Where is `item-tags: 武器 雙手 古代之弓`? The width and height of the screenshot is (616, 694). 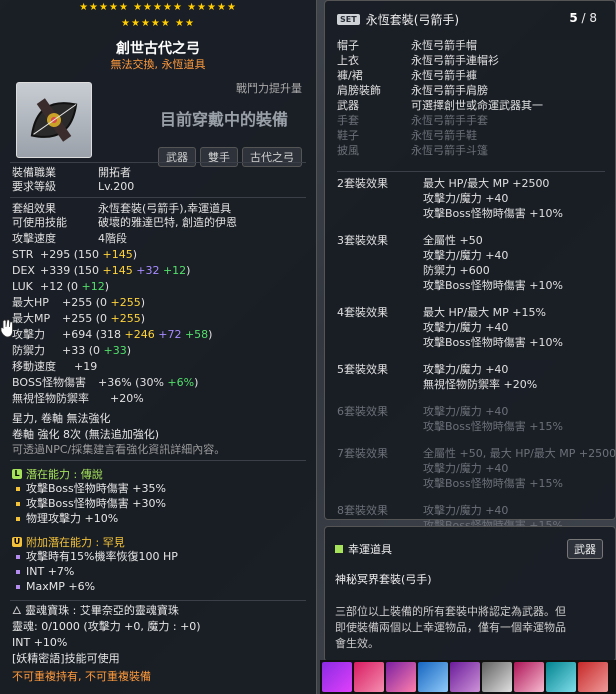
item-tags: 武器 雙手 古代之弓 is located at coordinates (230, 157).